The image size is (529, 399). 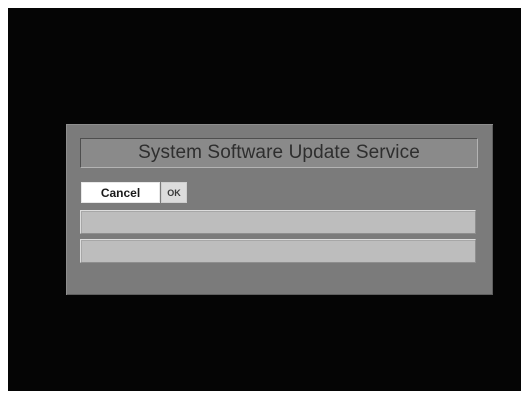 I want to click on button-row: Cancel OK, so click(x=134, y=192).